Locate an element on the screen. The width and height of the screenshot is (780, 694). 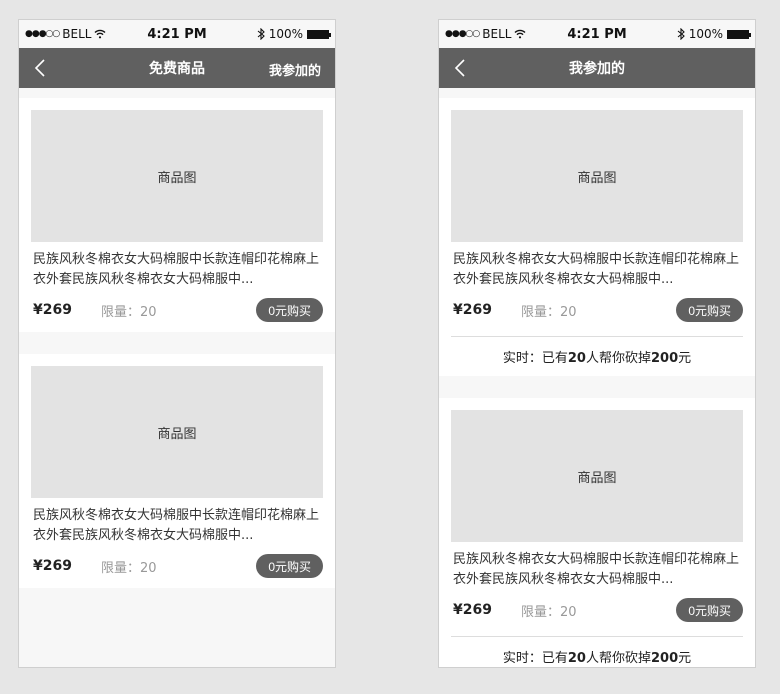
nav-bar: 我参加的 is located at coordinates (597, 68).